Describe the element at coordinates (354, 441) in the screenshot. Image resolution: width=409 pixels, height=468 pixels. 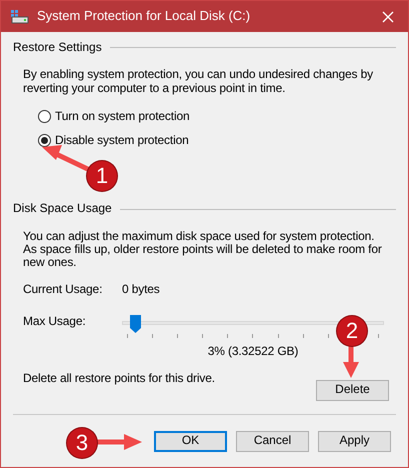
I see `dialog-button: Apply` at that location.